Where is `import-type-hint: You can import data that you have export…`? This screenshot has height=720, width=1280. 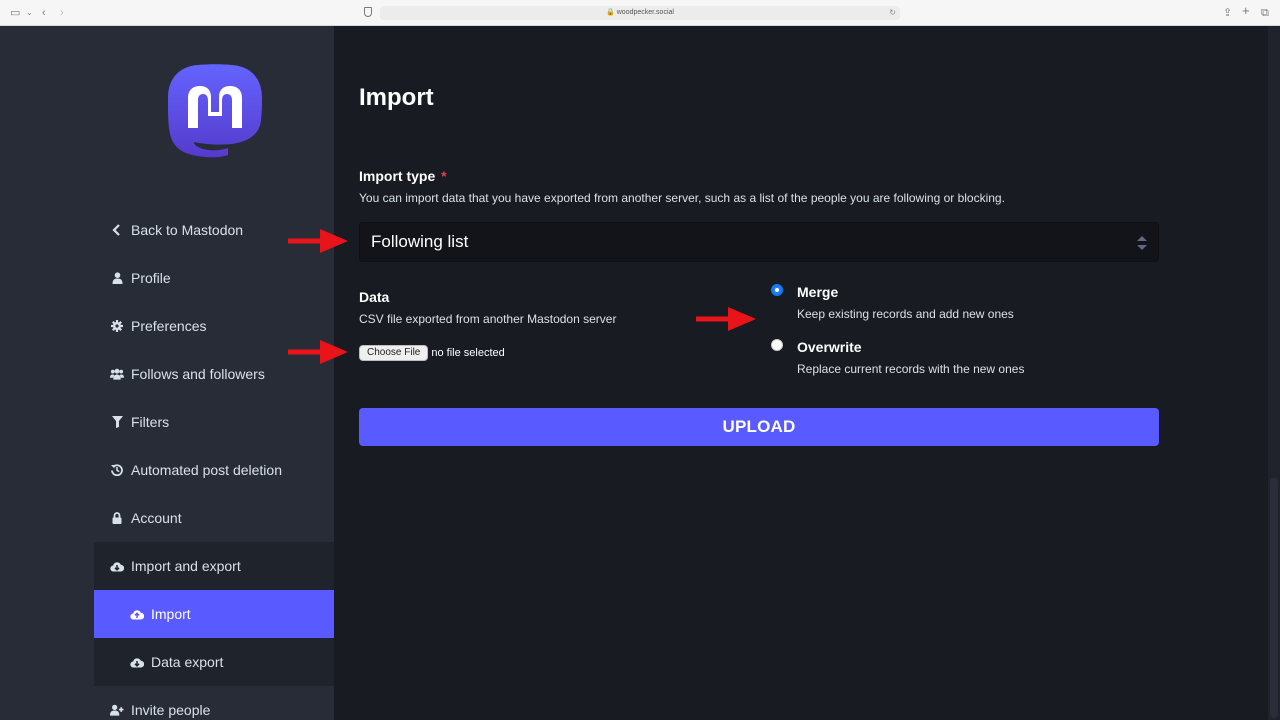
import-type-hint: You can import data that you have export… is located at coordinates (682, 198).